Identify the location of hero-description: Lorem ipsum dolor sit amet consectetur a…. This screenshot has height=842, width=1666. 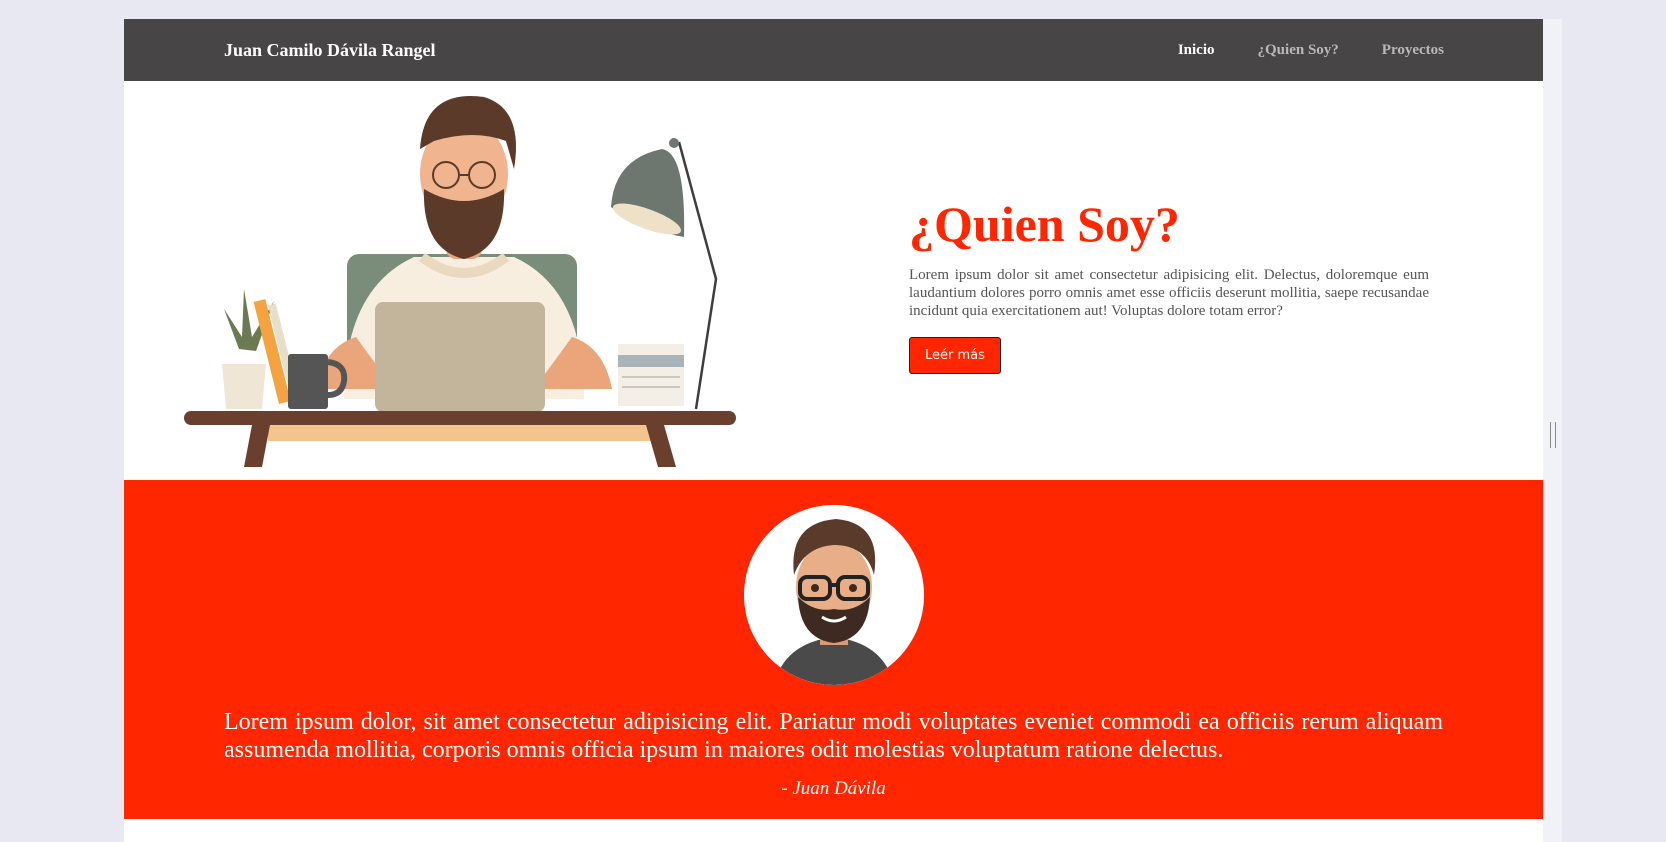
(1169, 293).